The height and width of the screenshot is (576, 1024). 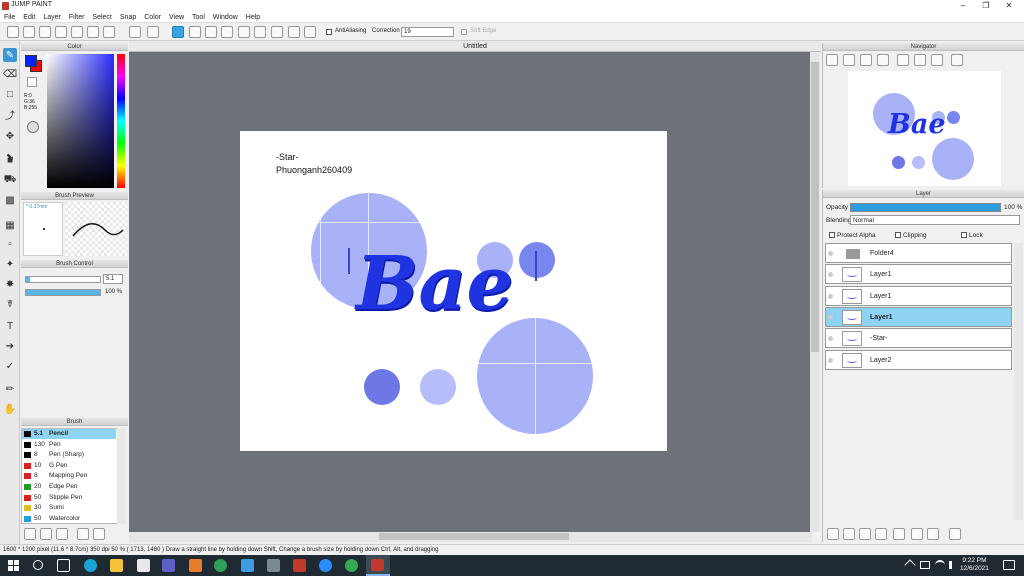 I want to click on pen-tool-icon: ✎, so click(x=10, y=55).